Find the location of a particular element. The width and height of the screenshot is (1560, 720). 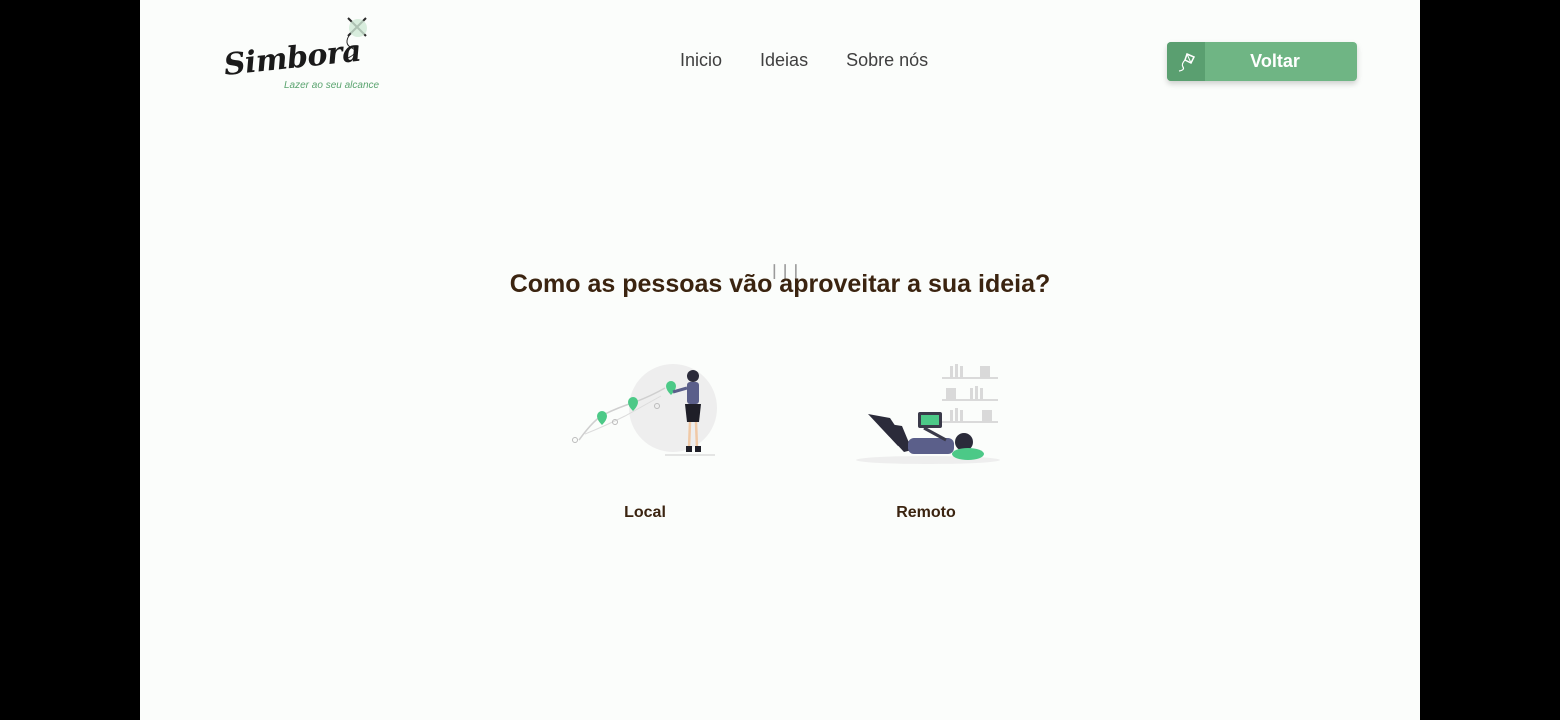

person-laptop-illustration is located at coordinates (928, 414).